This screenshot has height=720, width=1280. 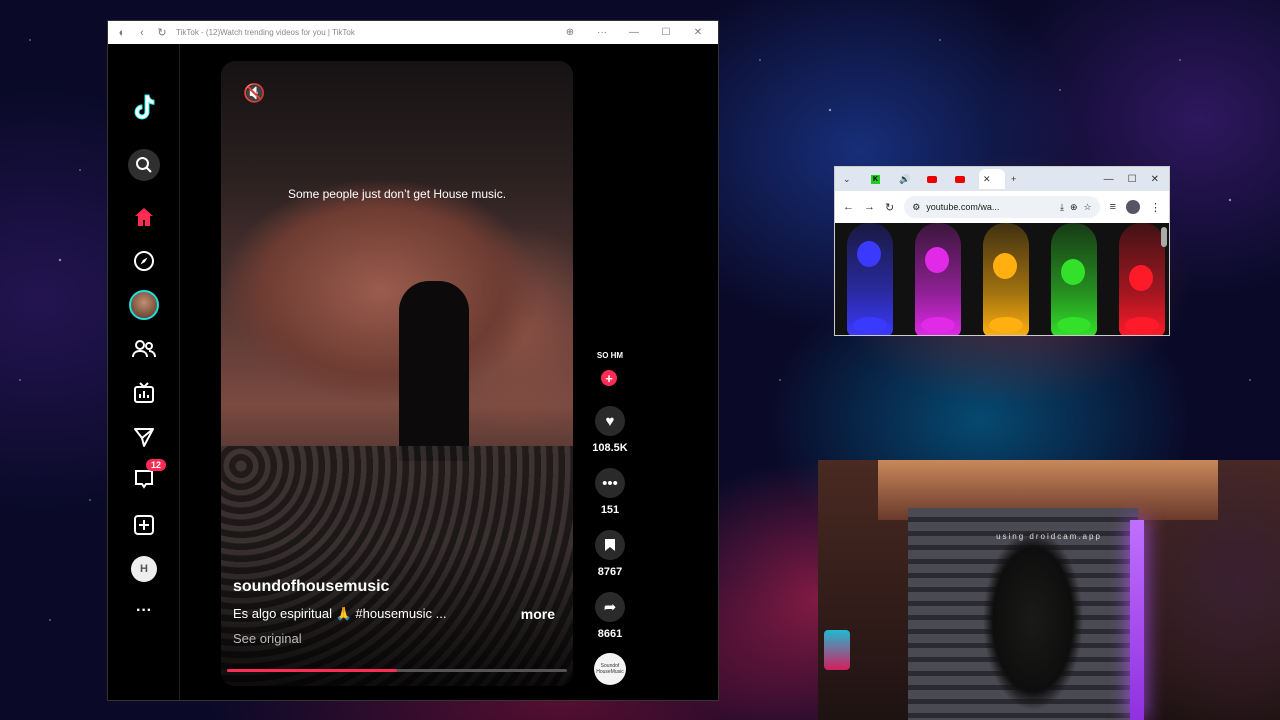 I want to click on share-action: ➦ 8661, so click(x=610, y=616).